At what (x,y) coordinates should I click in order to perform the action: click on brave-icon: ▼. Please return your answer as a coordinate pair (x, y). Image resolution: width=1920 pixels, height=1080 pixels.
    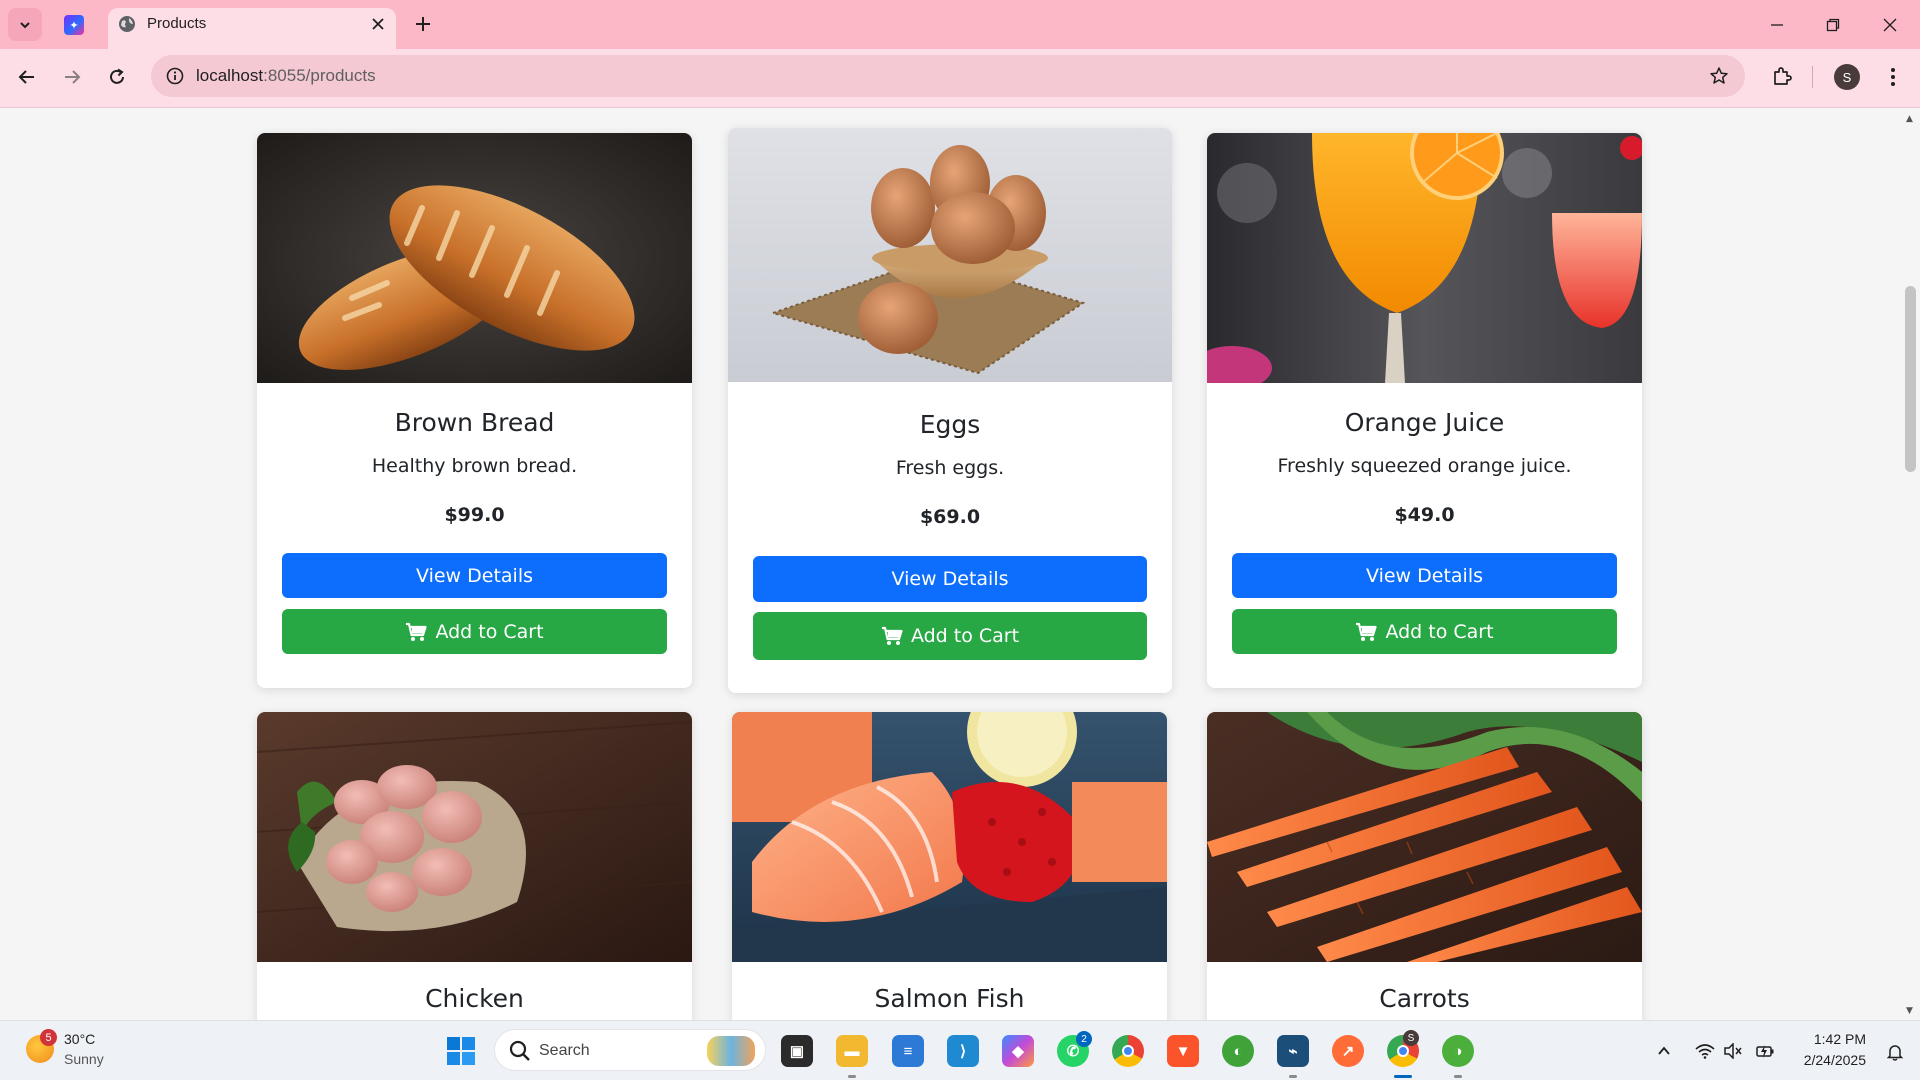
    Looking at the image, I should click on (1183, 1051).